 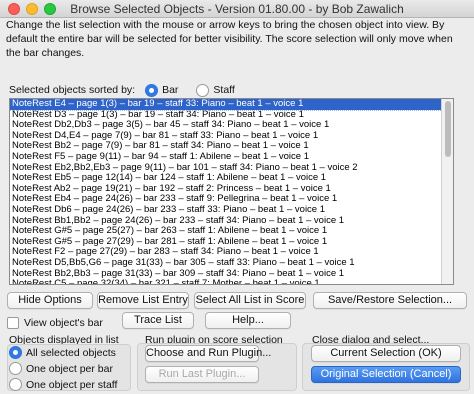 I want to click on all-selected-objects-option: All selected objects, so click(x=62, y=352).